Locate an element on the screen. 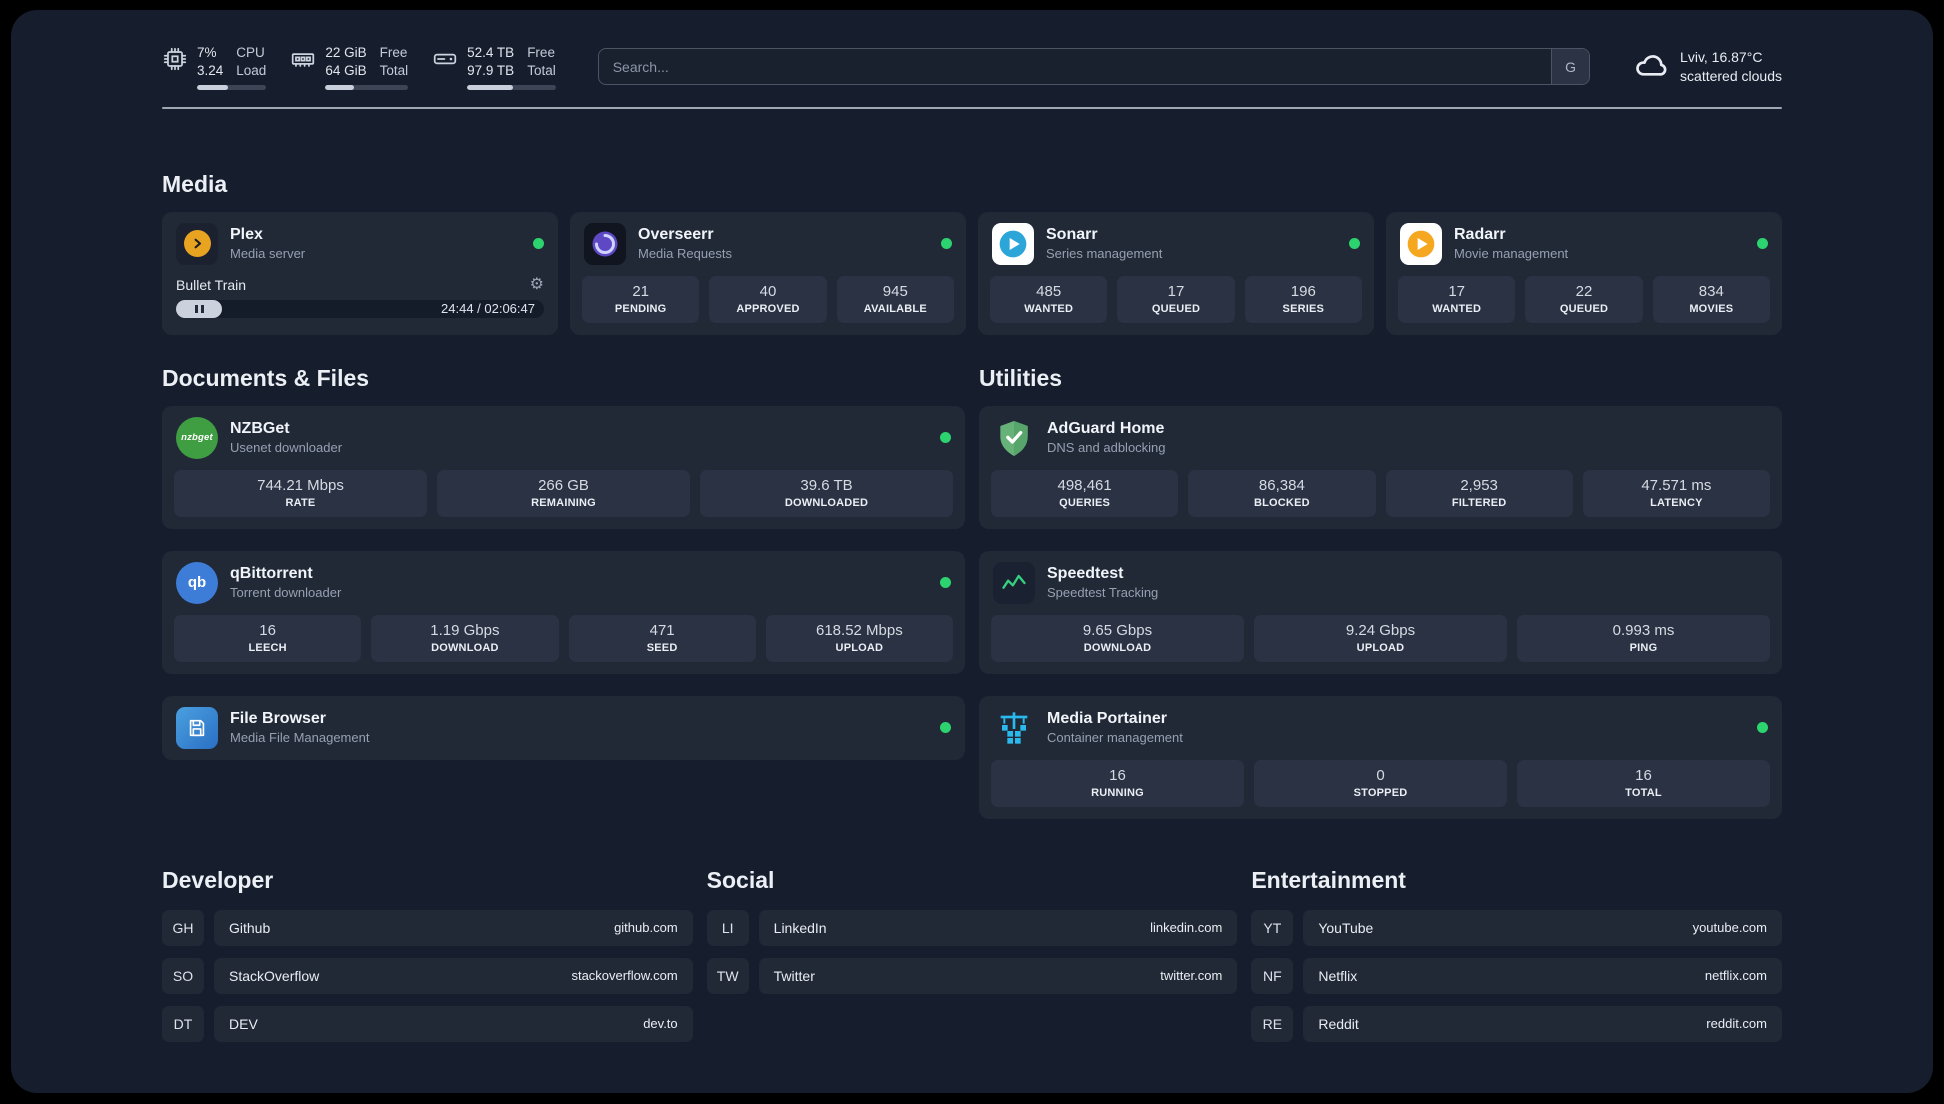 The width and height of the screenshot is (1944, 1104). bookmark-name: Reddit is located at coordinates (1338, 1023).